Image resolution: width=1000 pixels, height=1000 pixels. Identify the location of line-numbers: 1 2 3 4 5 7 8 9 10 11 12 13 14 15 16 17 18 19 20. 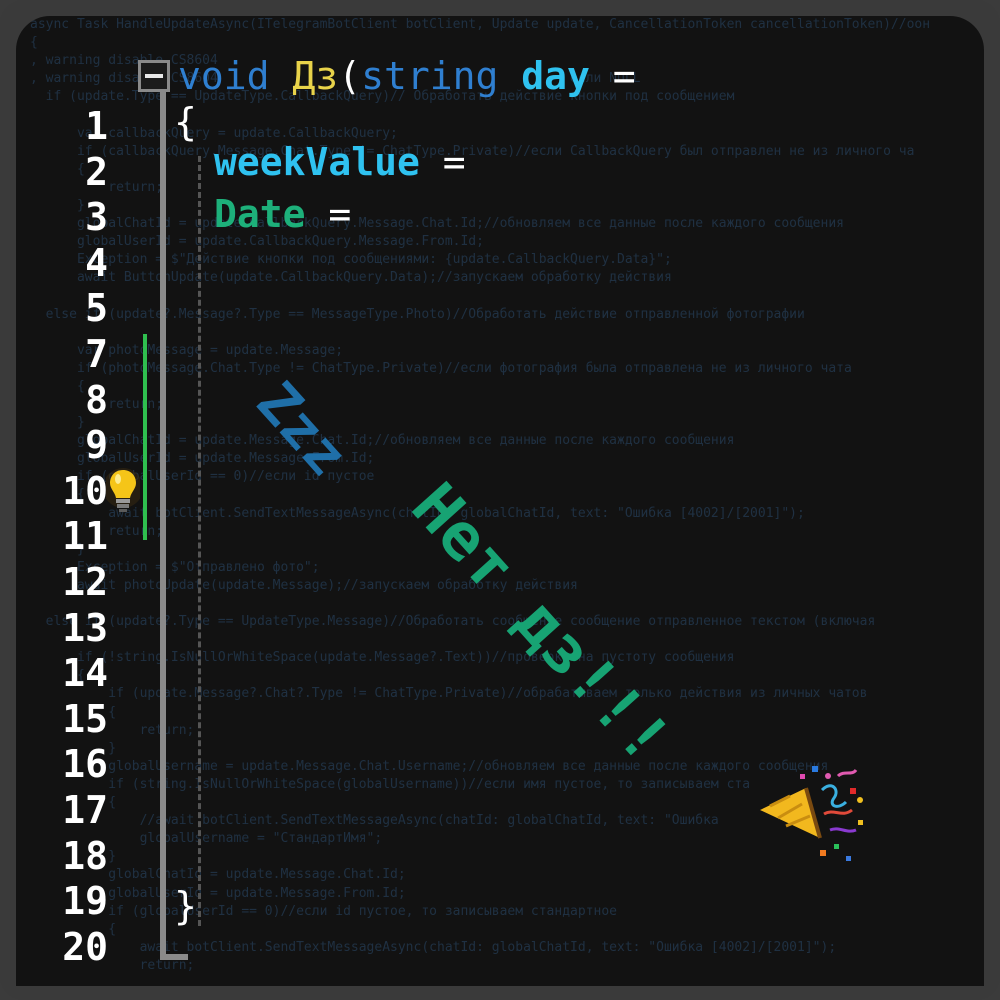
(62, 537).